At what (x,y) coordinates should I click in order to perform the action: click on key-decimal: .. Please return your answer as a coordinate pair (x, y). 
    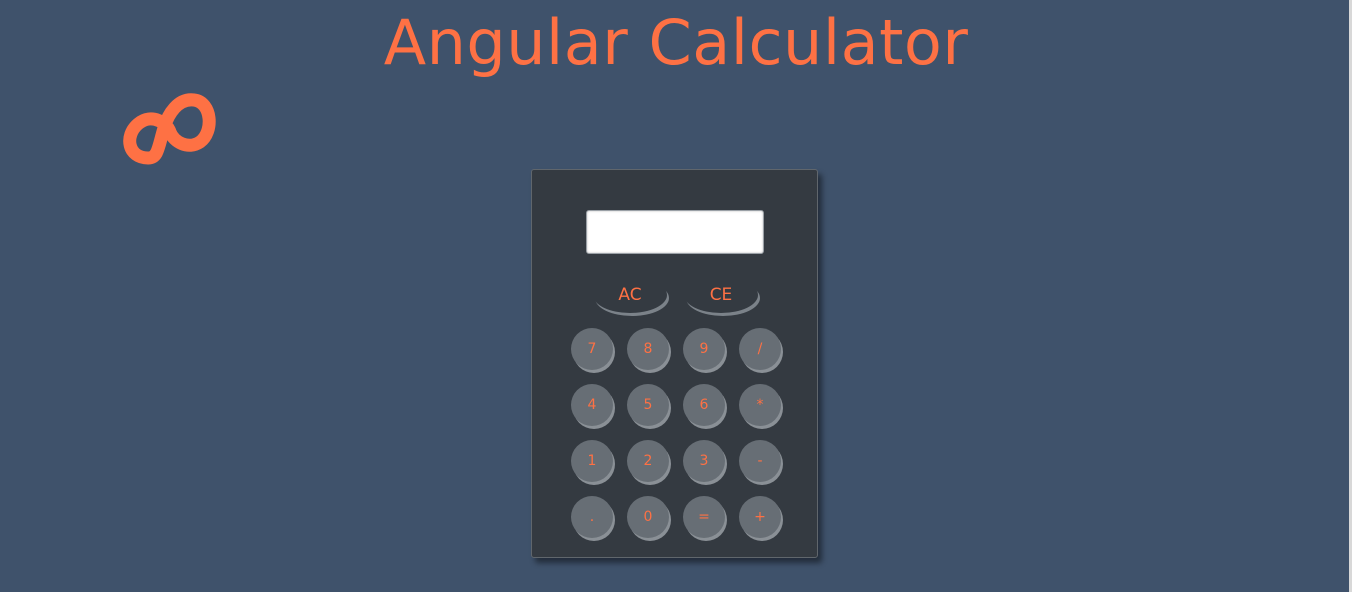
    Looking at the image, I should click on (592, 517).